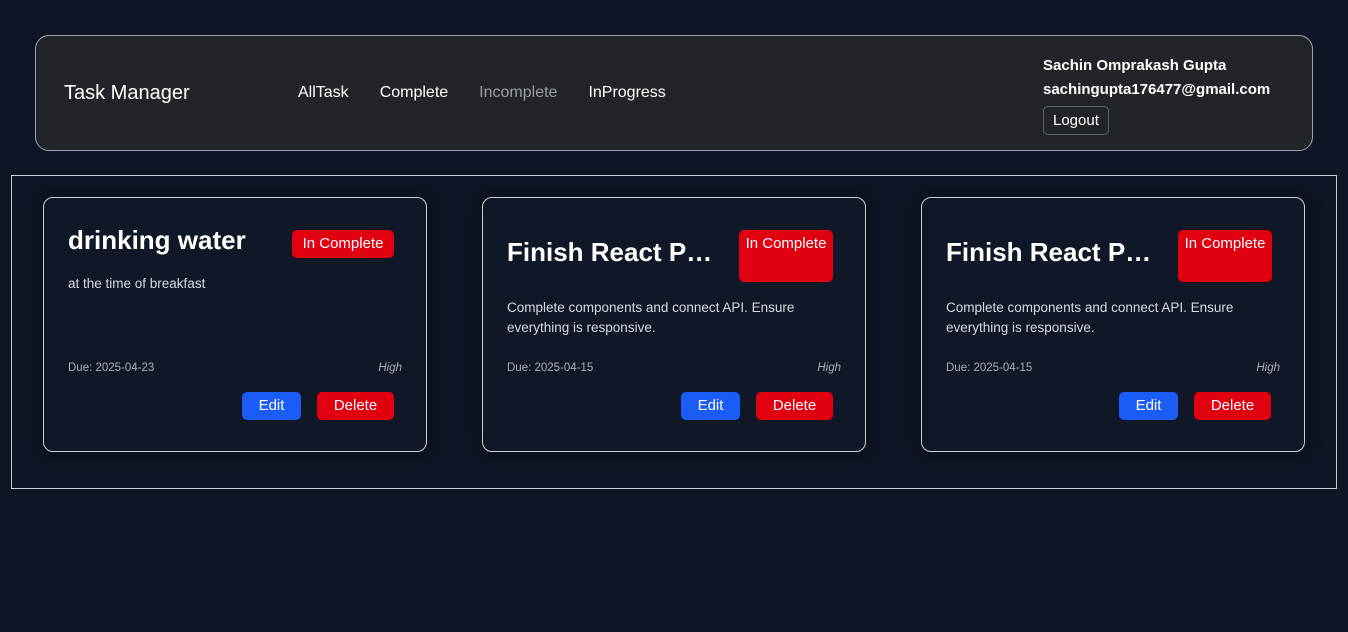  Describe the element at coordinates (1157, 89) in the screenshot. I see `user-email: sachingupta176477@gmail.com` at that location.